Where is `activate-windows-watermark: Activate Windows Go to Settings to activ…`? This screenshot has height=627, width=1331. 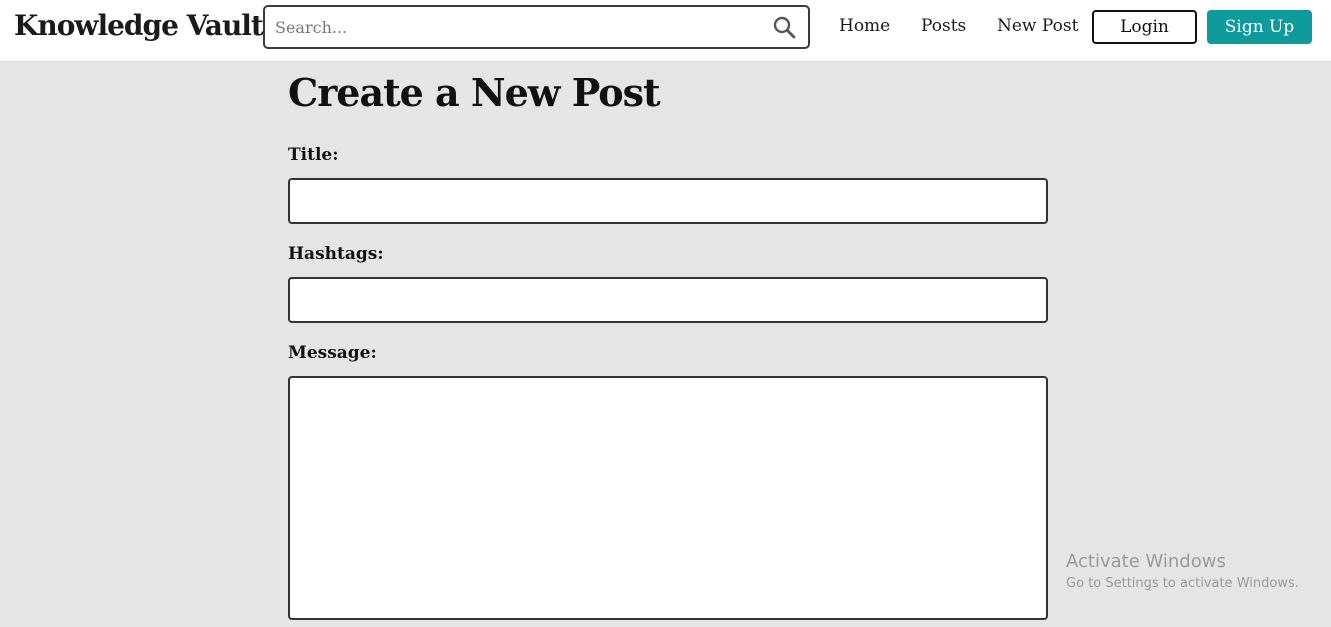 activate-windows-watermark: Activate Windows Go to Settings to activ… is located at coordinates (1182, 572).